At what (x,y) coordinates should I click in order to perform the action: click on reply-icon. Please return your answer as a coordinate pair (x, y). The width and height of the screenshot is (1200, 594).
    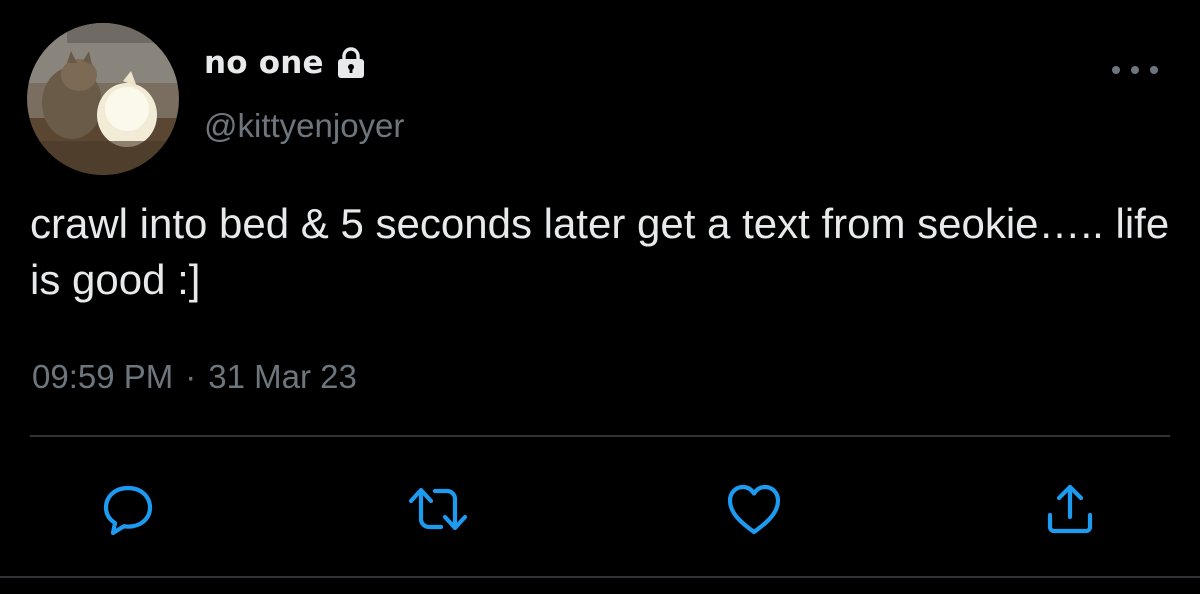
    Looking at the image, I should click on (128, 510).